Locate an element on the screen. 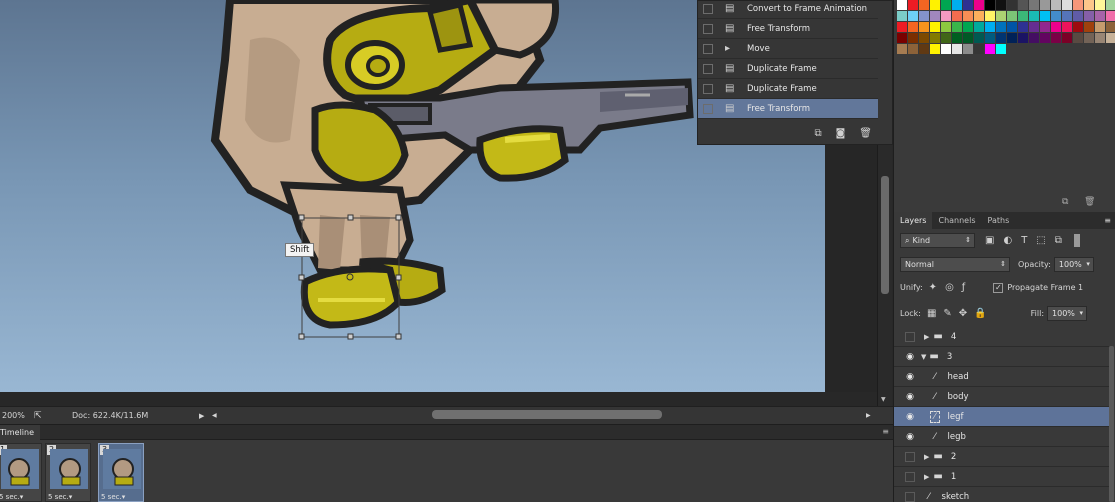  layer-group-4: ▶ ▬ 4 is located at coordinates (1001, 337).